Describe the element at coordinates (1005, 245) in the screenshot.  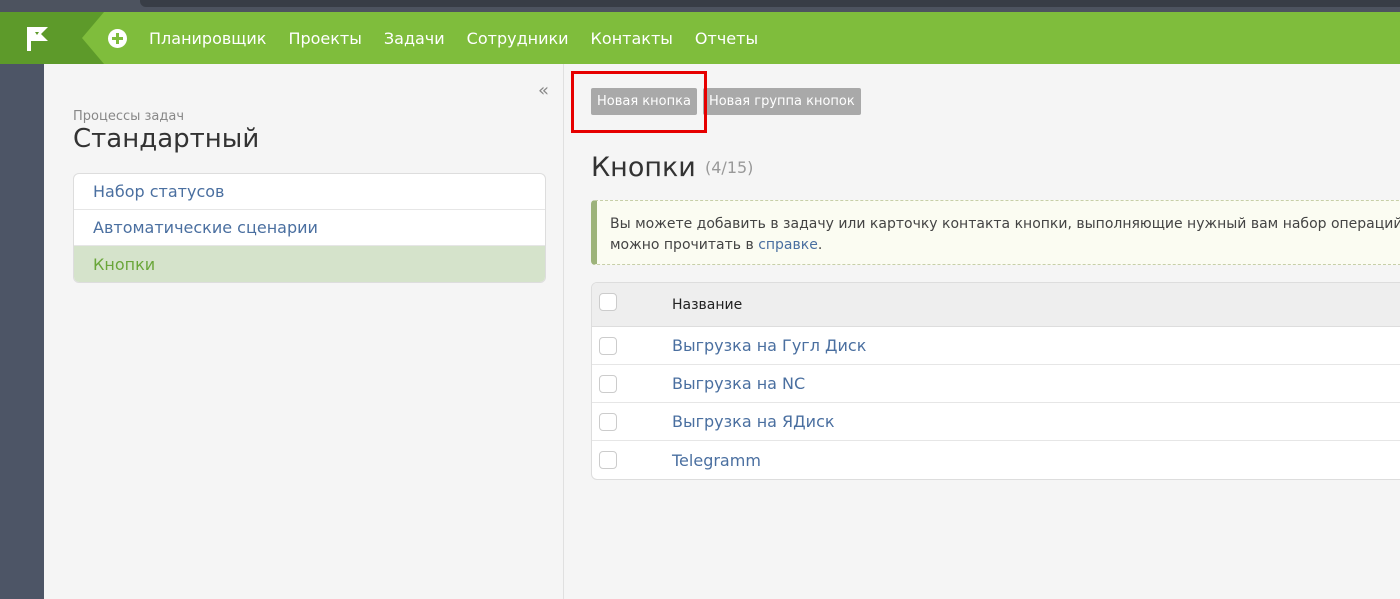
I see `info-line-2: можно прочитать в справке.` at that location.